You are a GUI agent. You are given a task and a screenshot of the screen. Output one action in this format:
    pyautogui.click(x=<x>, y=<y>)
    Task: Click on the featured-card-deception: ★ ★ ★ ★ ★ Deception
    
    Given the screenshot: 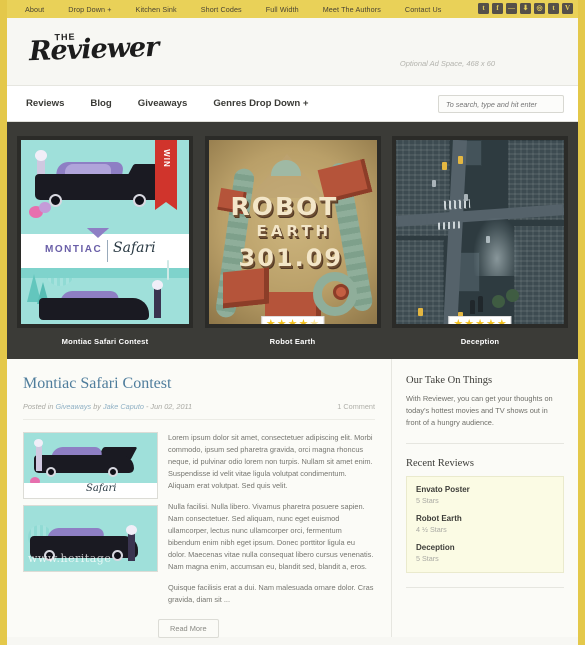 What is the action you would take?
    pyautogui.click(x=480, y=241)
    